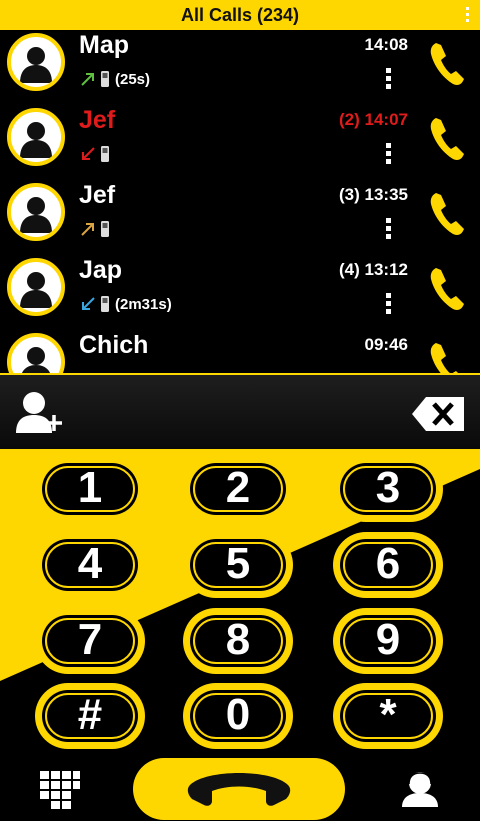 This screenshot has width=480, height=821. What do you see at coordinates (386, 44) in the screenshot?
I see `call-time: 14:08` at bounding box center [386, 44].